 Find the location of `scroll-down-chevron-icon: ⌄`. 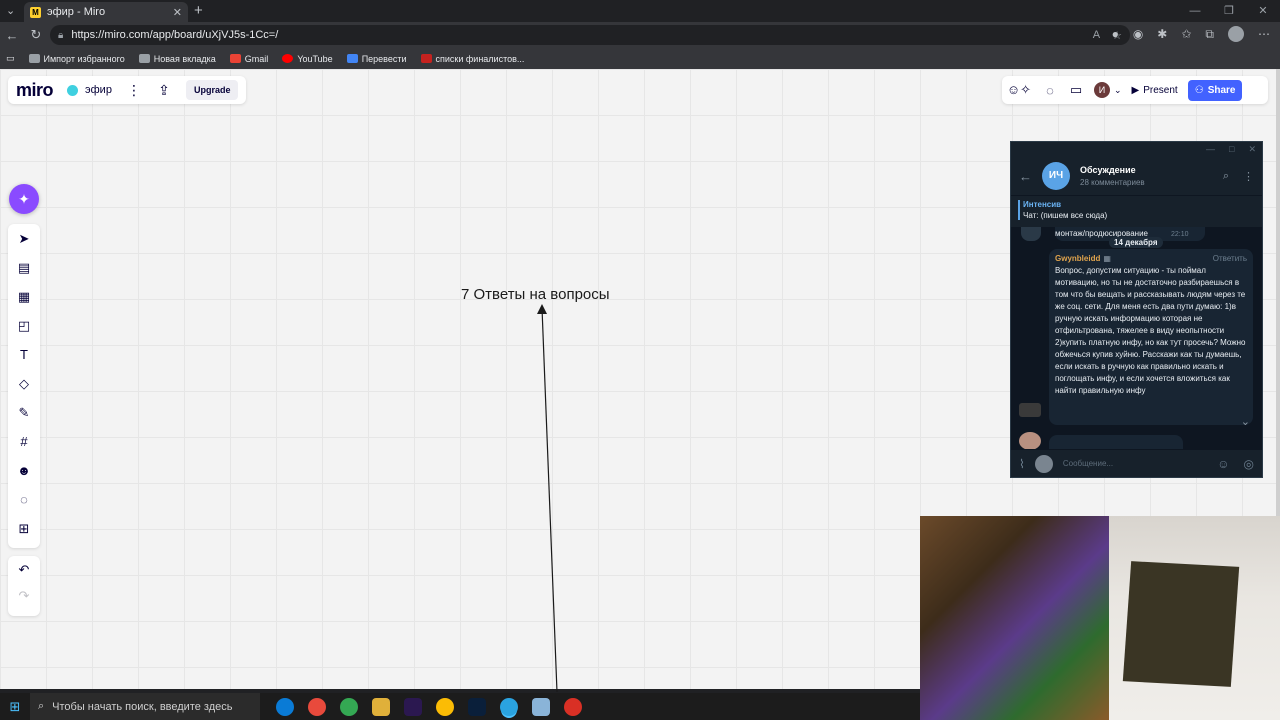

scroll-down-chevron-icon: ⌄ is located at coordinates (1245, 421).